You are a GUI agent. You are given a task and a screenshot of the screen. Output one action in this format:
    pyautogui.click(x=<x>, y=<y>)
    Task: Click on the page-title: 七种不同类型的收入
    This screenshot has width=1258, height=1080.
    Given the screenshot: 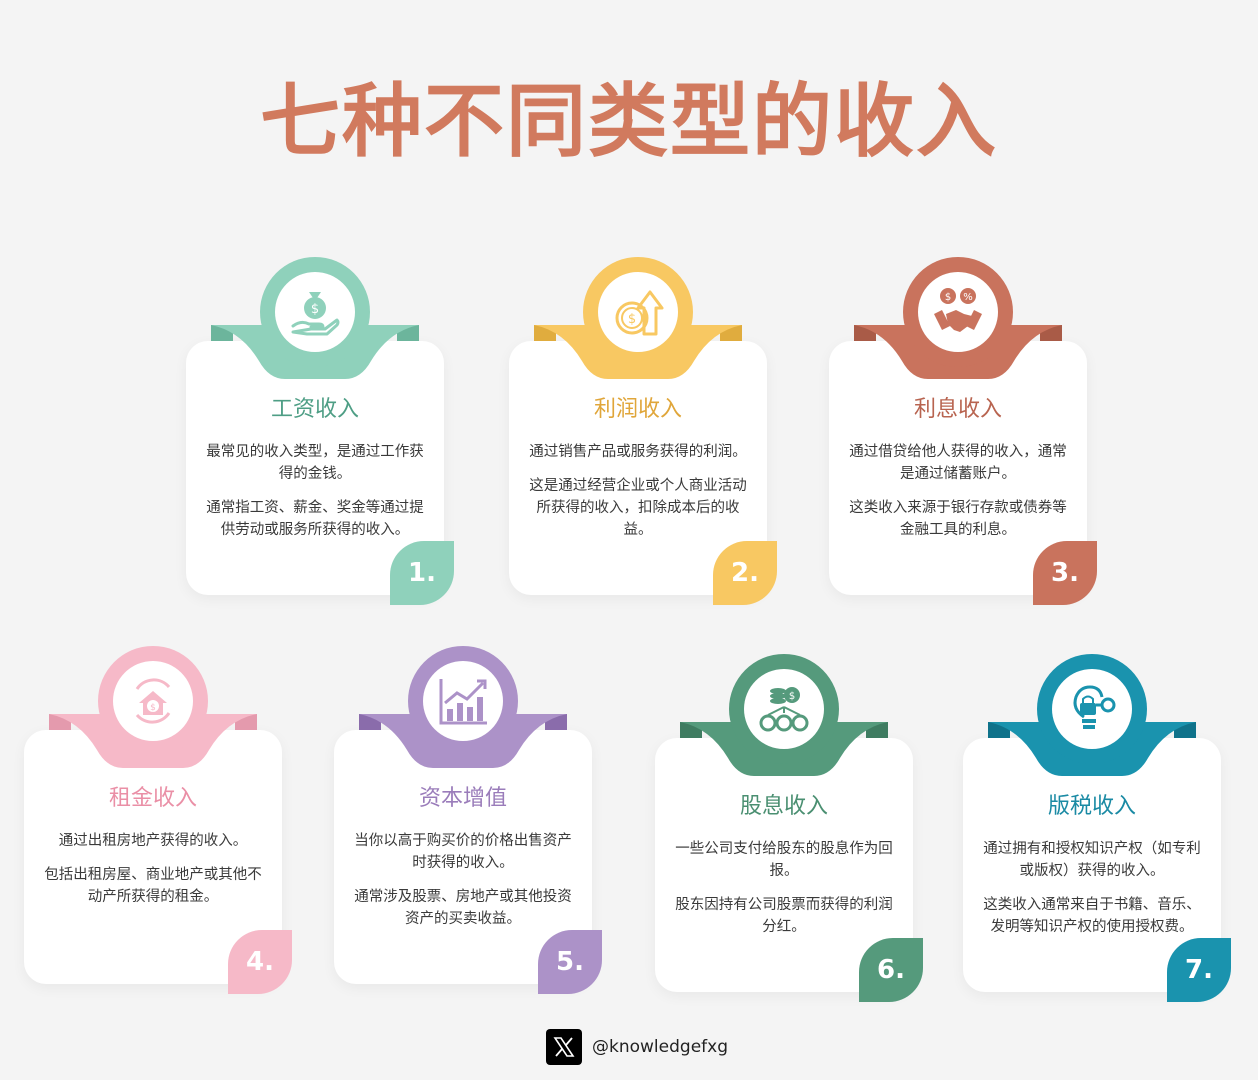 What is the action you would take?
    pyautogui.click(x=629, y=121)
    